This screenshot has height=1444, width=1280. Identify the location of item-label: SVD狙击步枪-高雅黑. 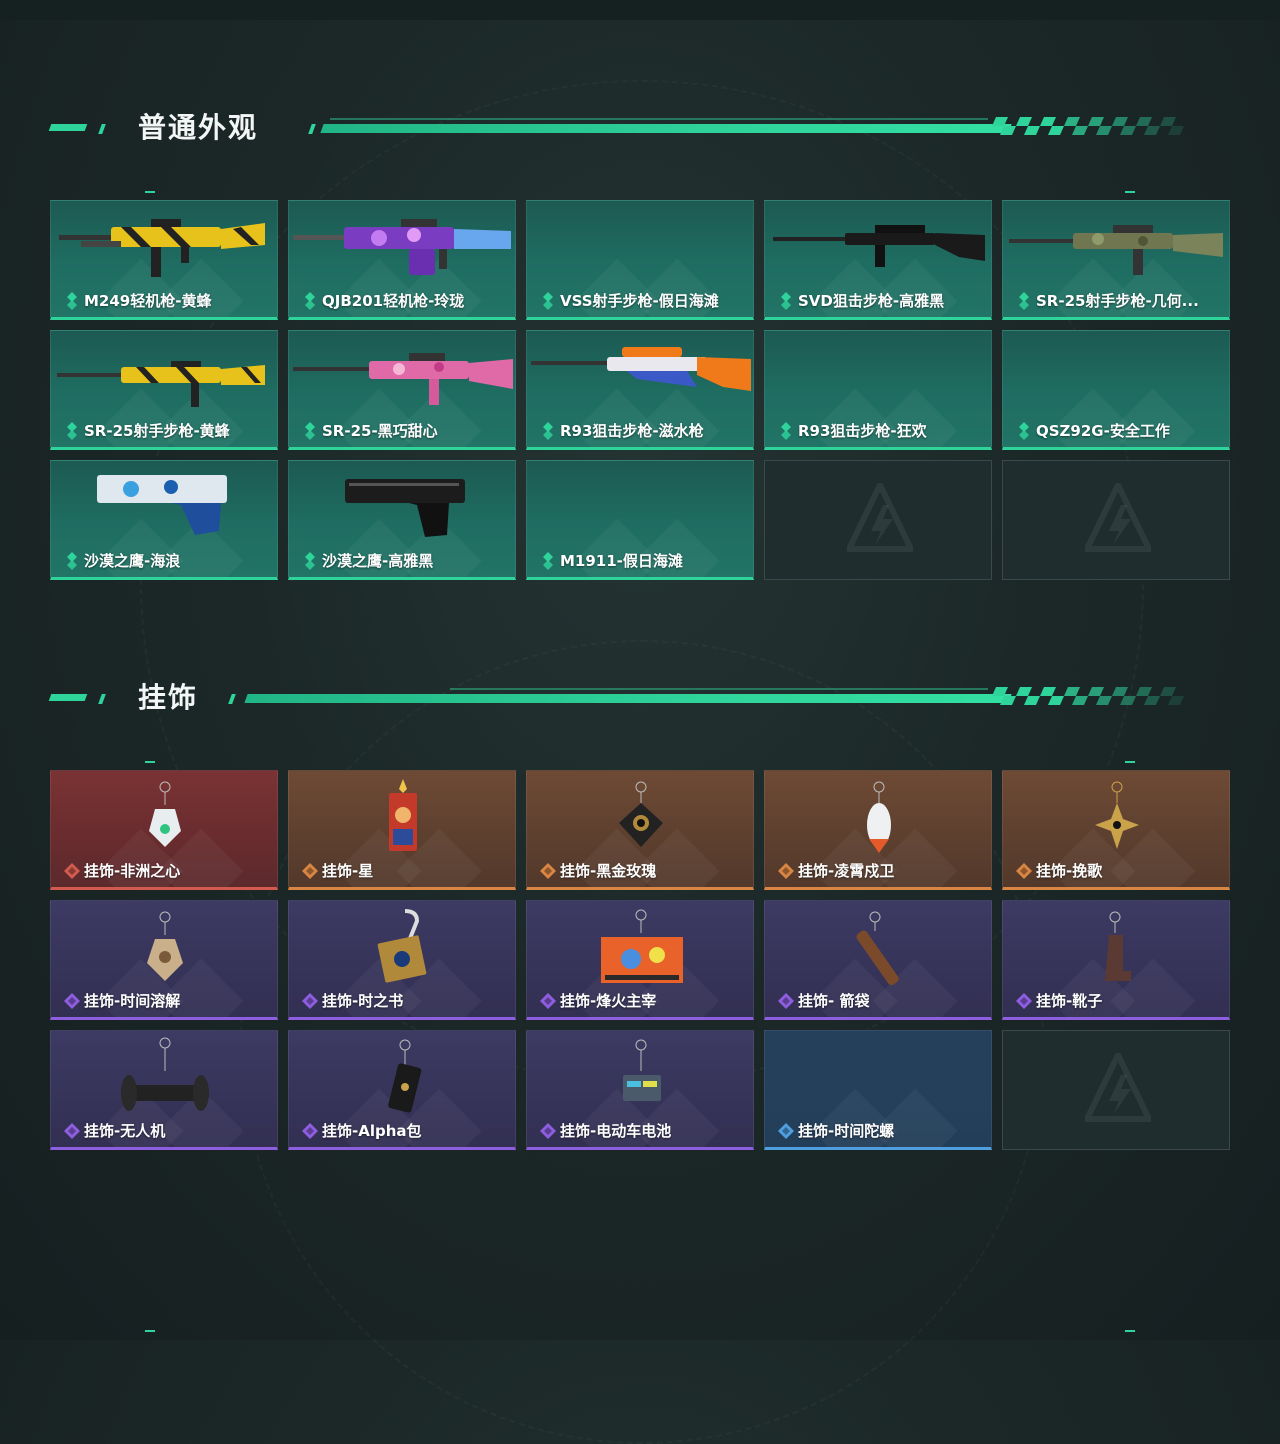
(871, 301).